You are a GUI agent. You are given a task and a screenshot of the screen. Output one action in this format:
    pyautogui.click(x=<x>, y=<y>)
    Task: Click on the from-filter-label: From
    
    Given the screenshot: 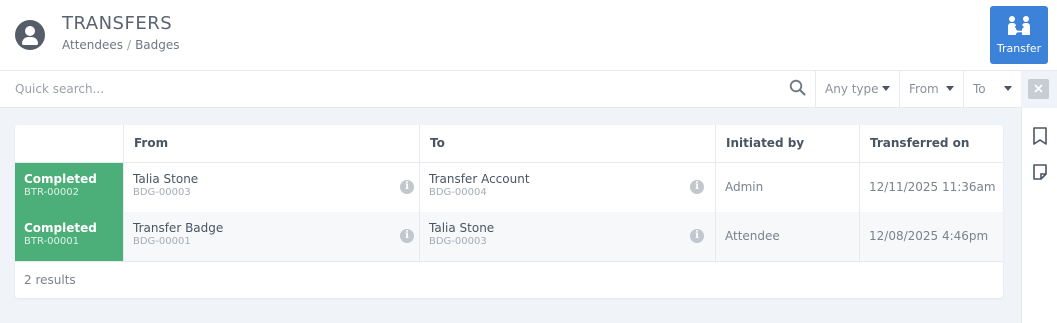 What is the action you would take?
    pyautogui.click(x=924, y=89)
    